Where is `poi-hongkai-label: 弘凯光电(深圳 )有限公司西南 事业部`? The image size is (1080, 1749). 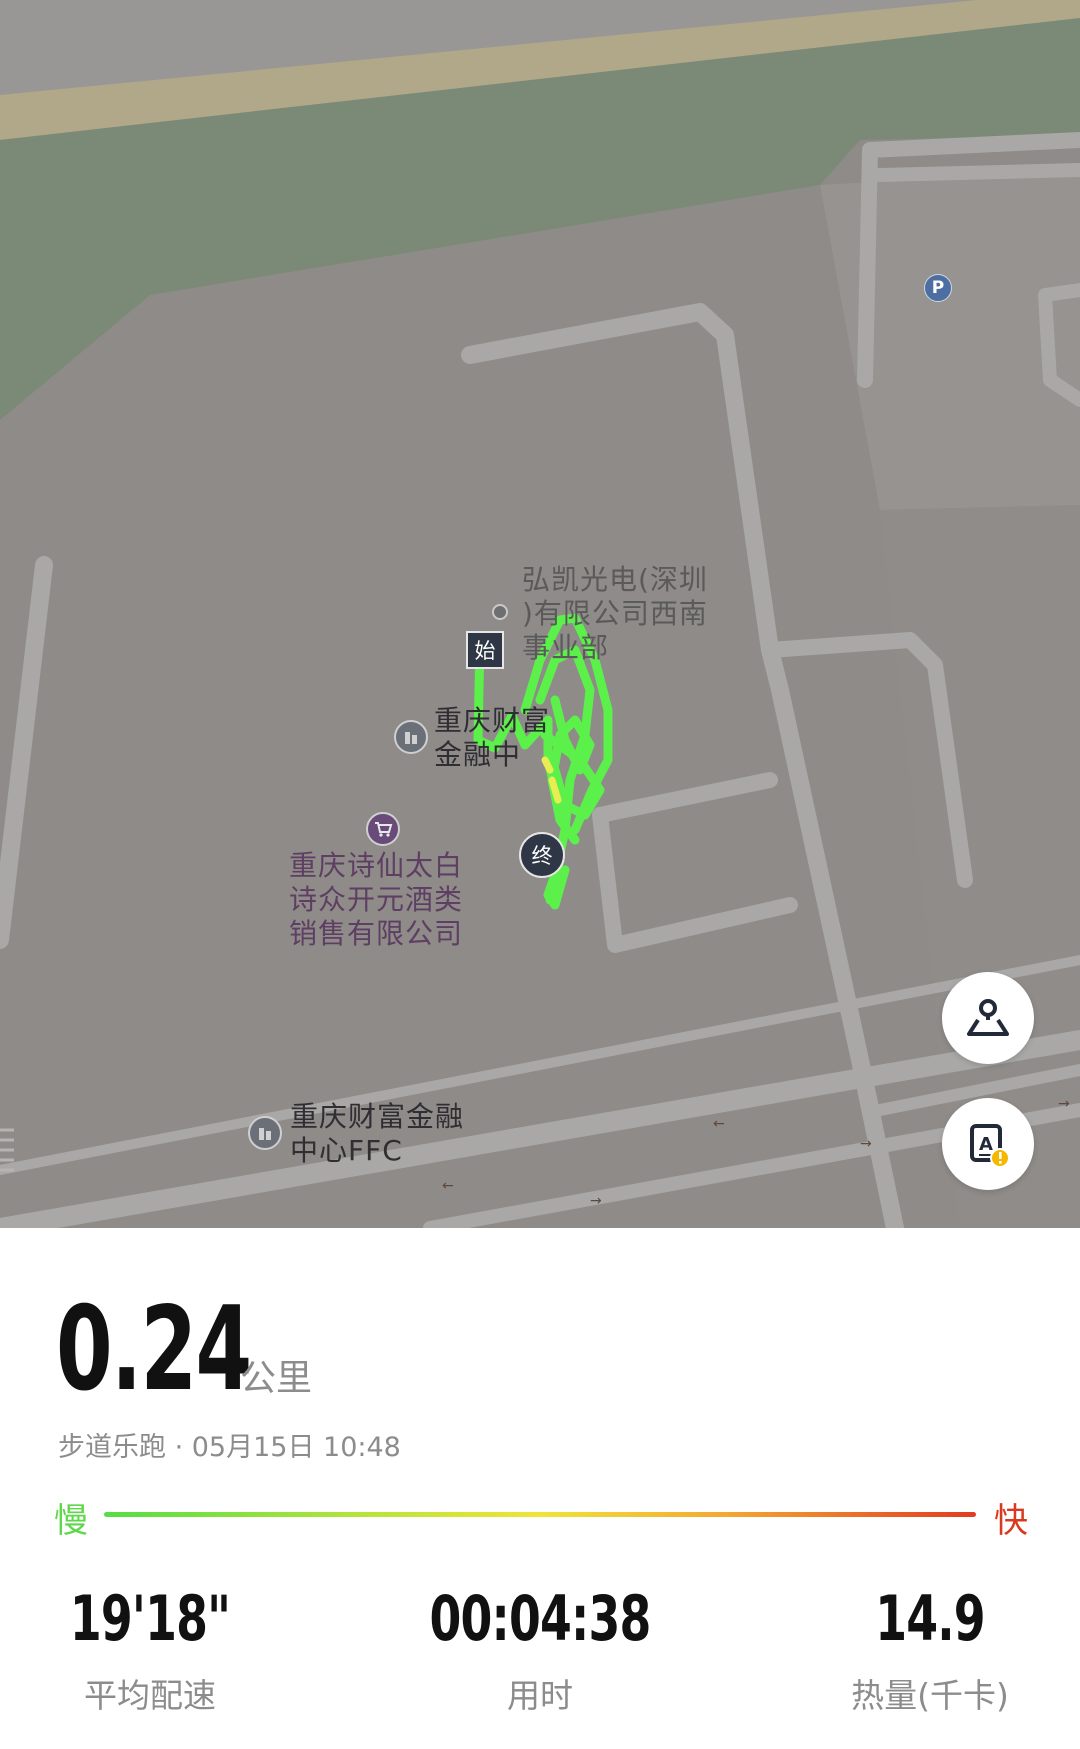 poi-hongkai-label: 弘凯光电(深圳 )有限公司西南 事业部 is located at coordinates (615, 614).